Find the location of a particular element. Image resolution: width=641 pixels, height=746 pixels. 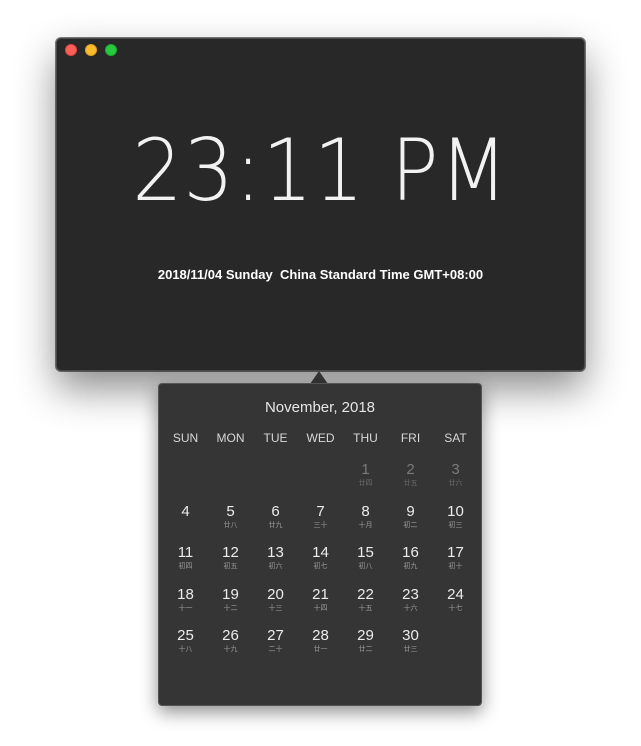

calendar-day: 8 十月 is located at coordinates (365, 524).